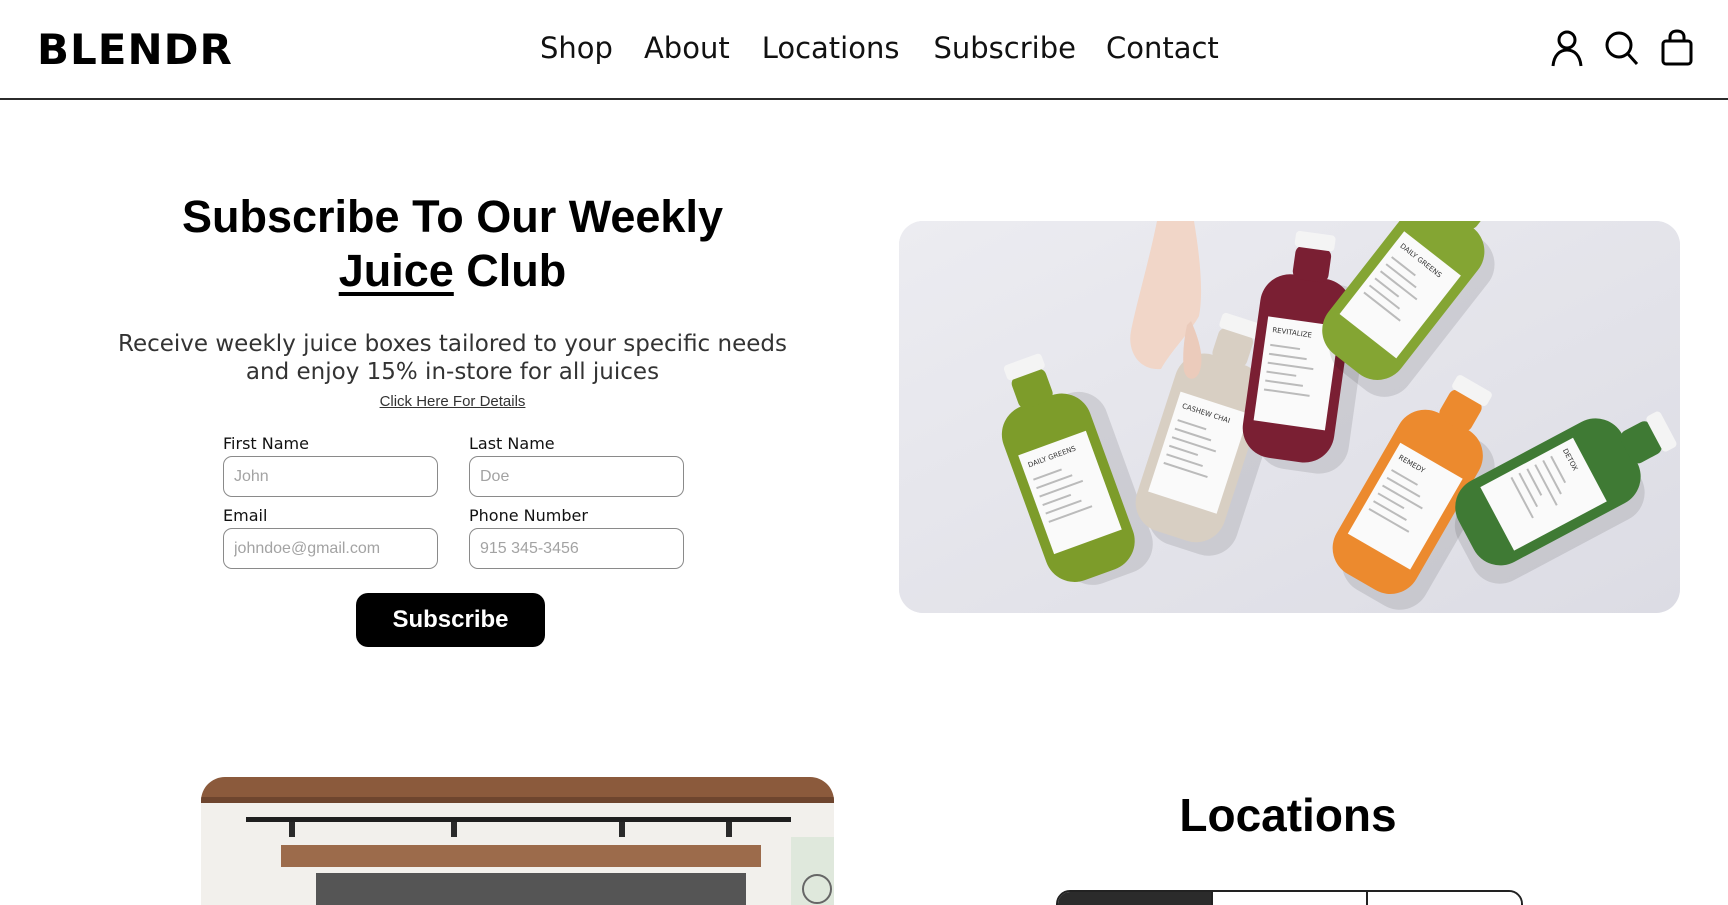  I want to click on nav-contact: Contact, so click(1162, 48).